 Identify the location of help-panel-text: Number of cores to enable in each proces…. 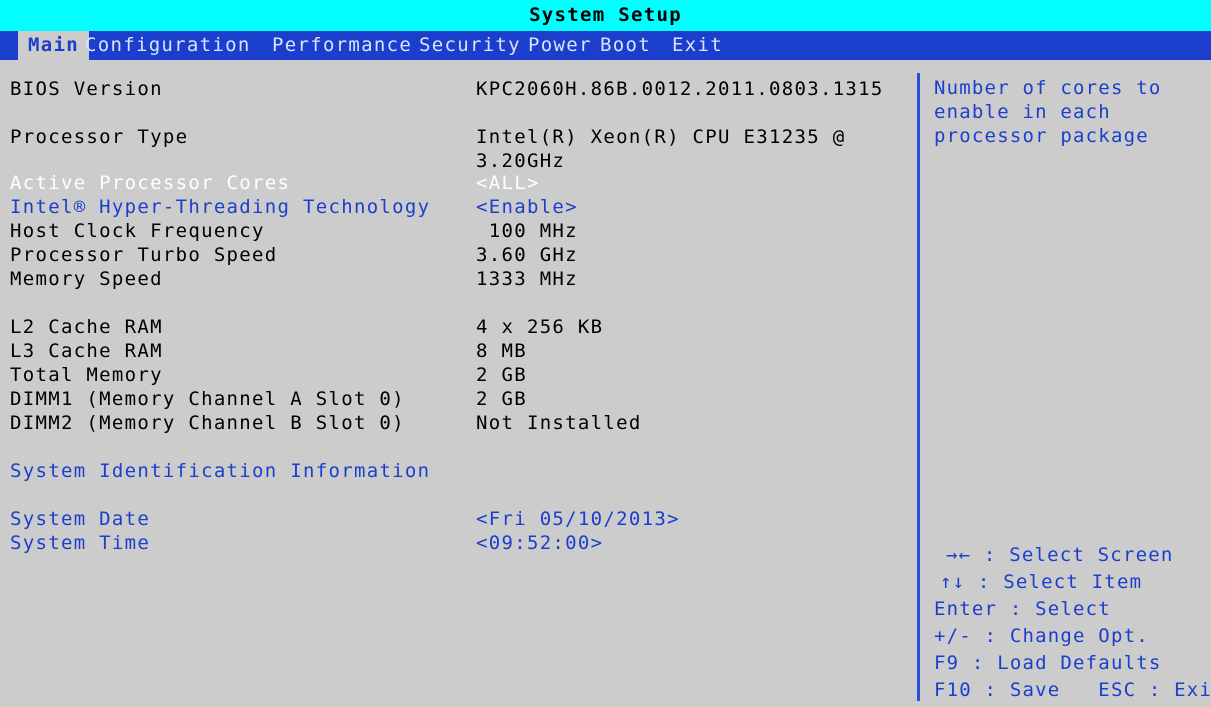
(1048, 112).